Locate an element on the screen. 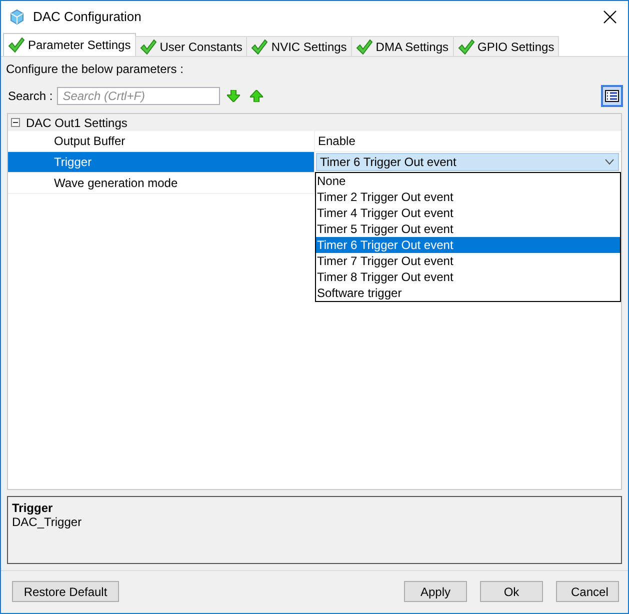  trigger-dropdown: Timer 6 Trigger Out event is located at coordinates (467, 162).